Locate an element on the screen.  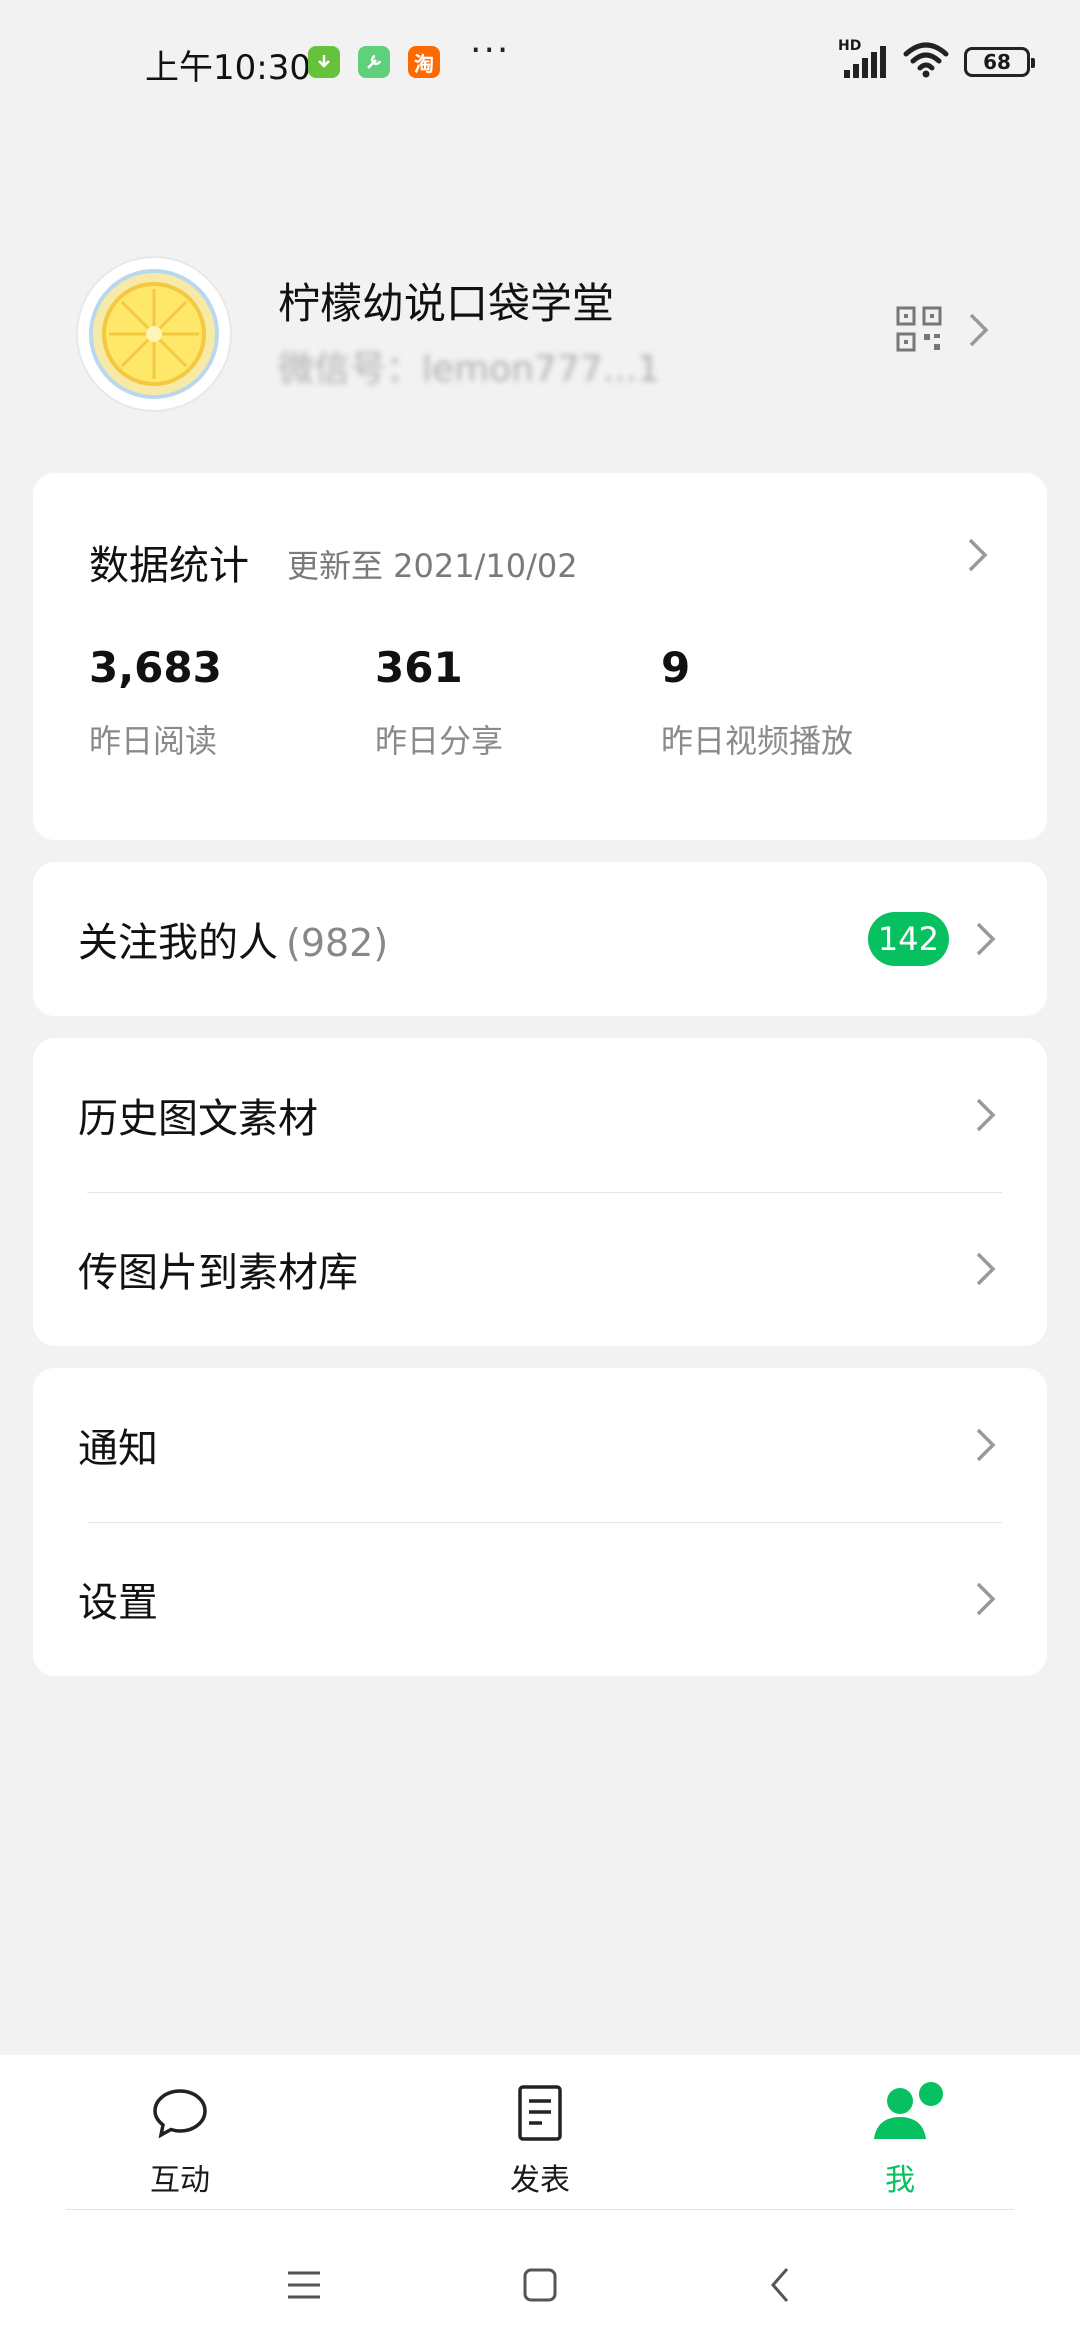
stat-value: 361 is located at coordinates (419, 667).